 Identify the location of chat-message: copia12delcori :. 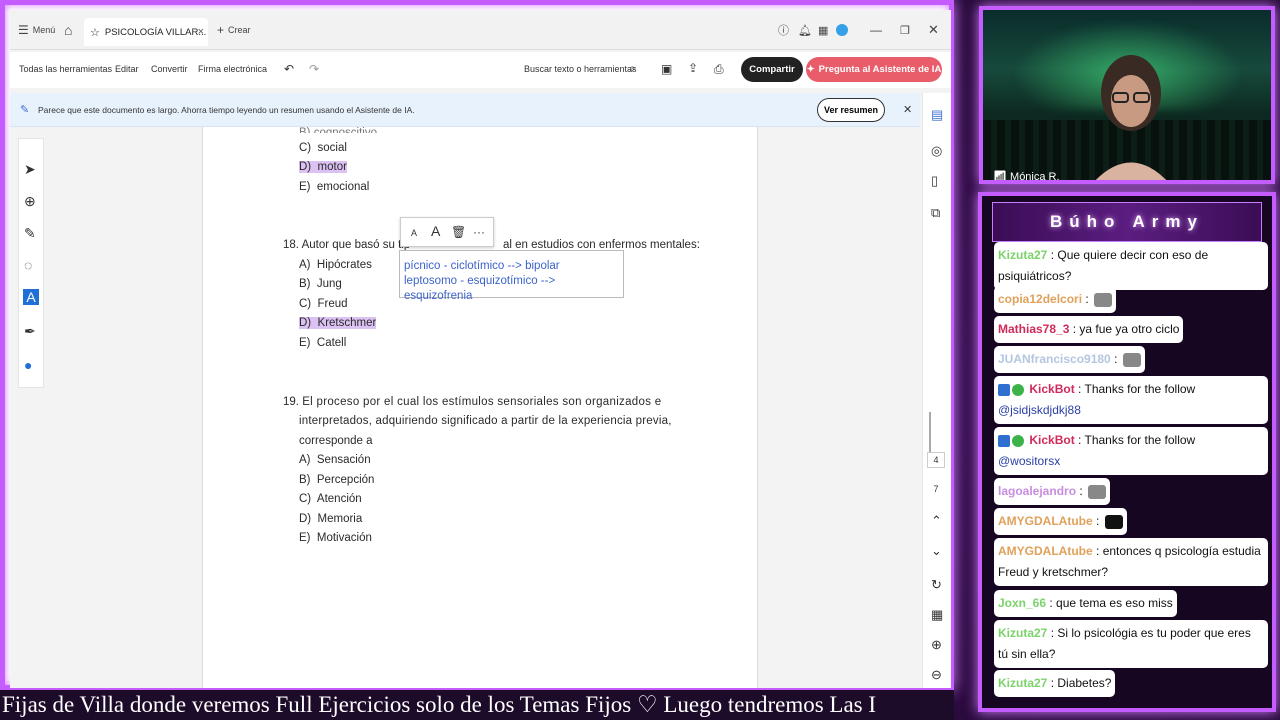
(1055, 299).